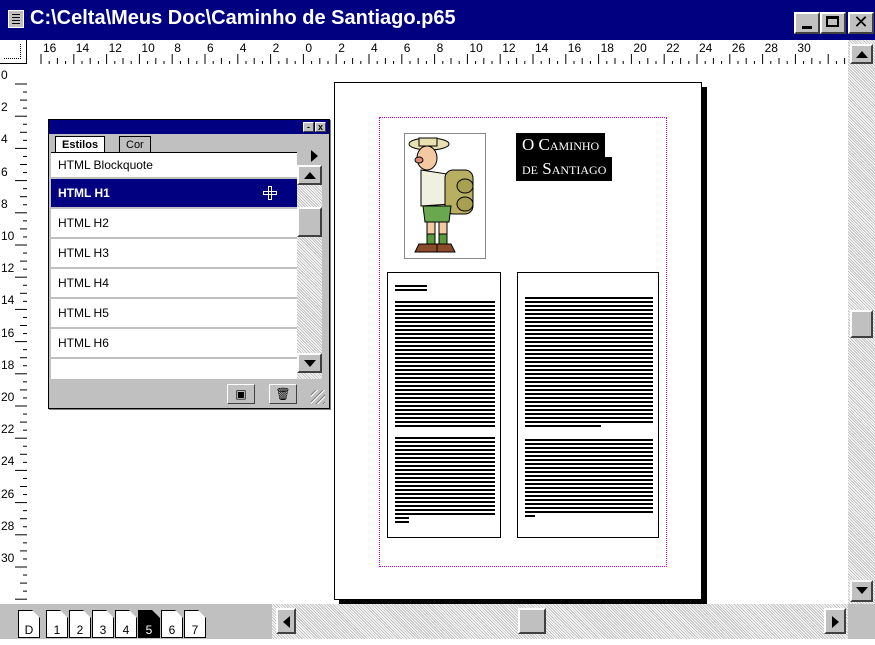  What do you see at coordinates (308, 127) in the screenshot?
I see `palette-menu-button: -` at bounding box center [308, 127].